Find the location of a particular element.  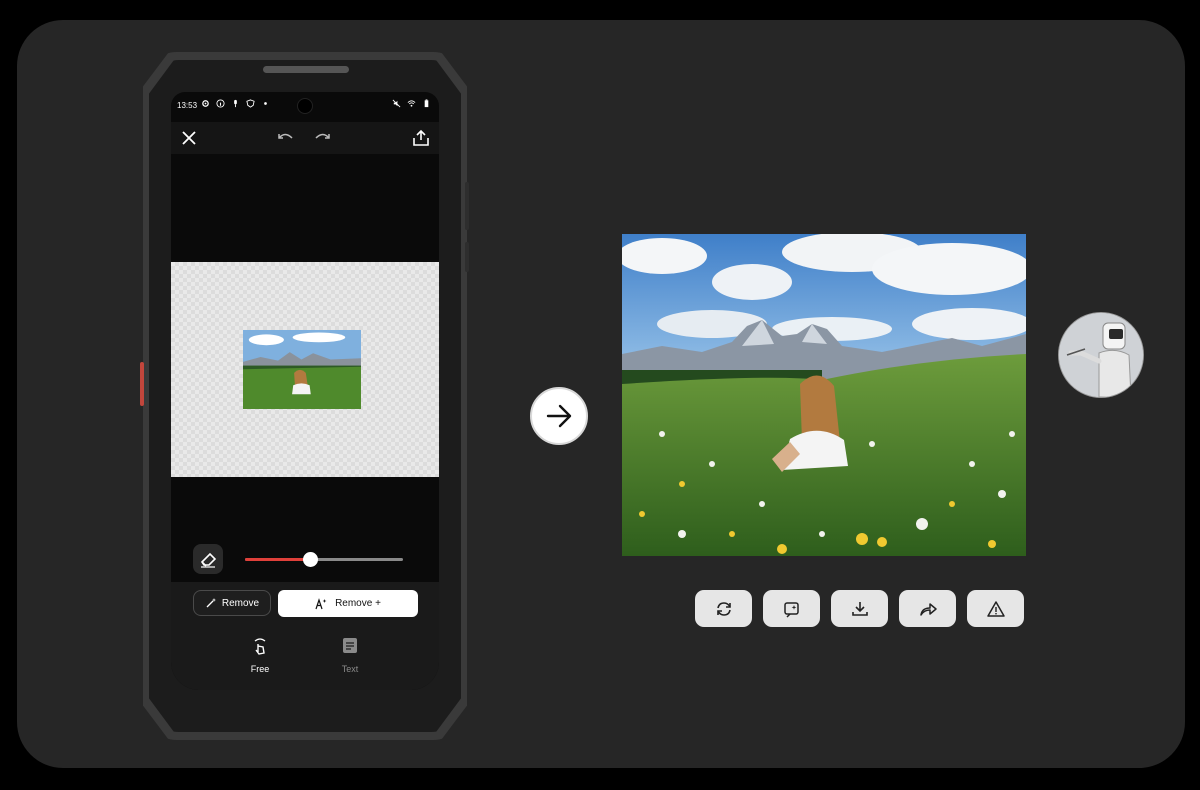

nav-item-text: Text is located at coordinates (350, 655).